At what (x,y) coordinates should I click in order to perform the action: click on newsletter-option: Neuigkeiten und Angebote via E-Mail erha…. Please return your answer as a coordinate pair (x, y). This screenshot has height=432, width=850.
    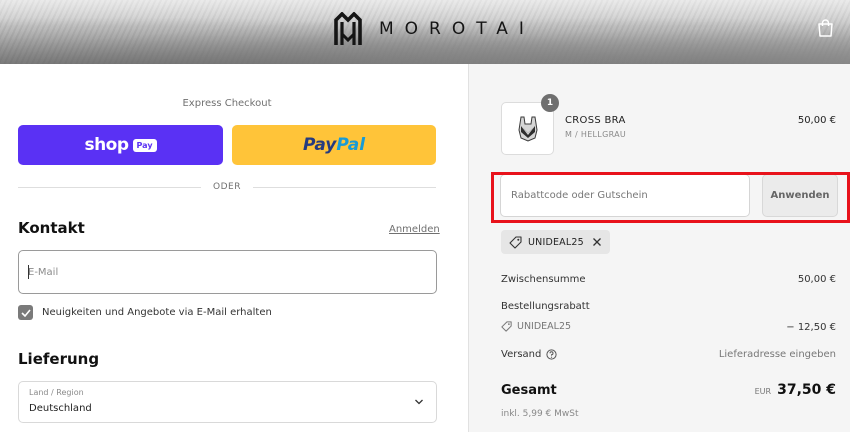
    Looking at the image, I should click on (145, 312).